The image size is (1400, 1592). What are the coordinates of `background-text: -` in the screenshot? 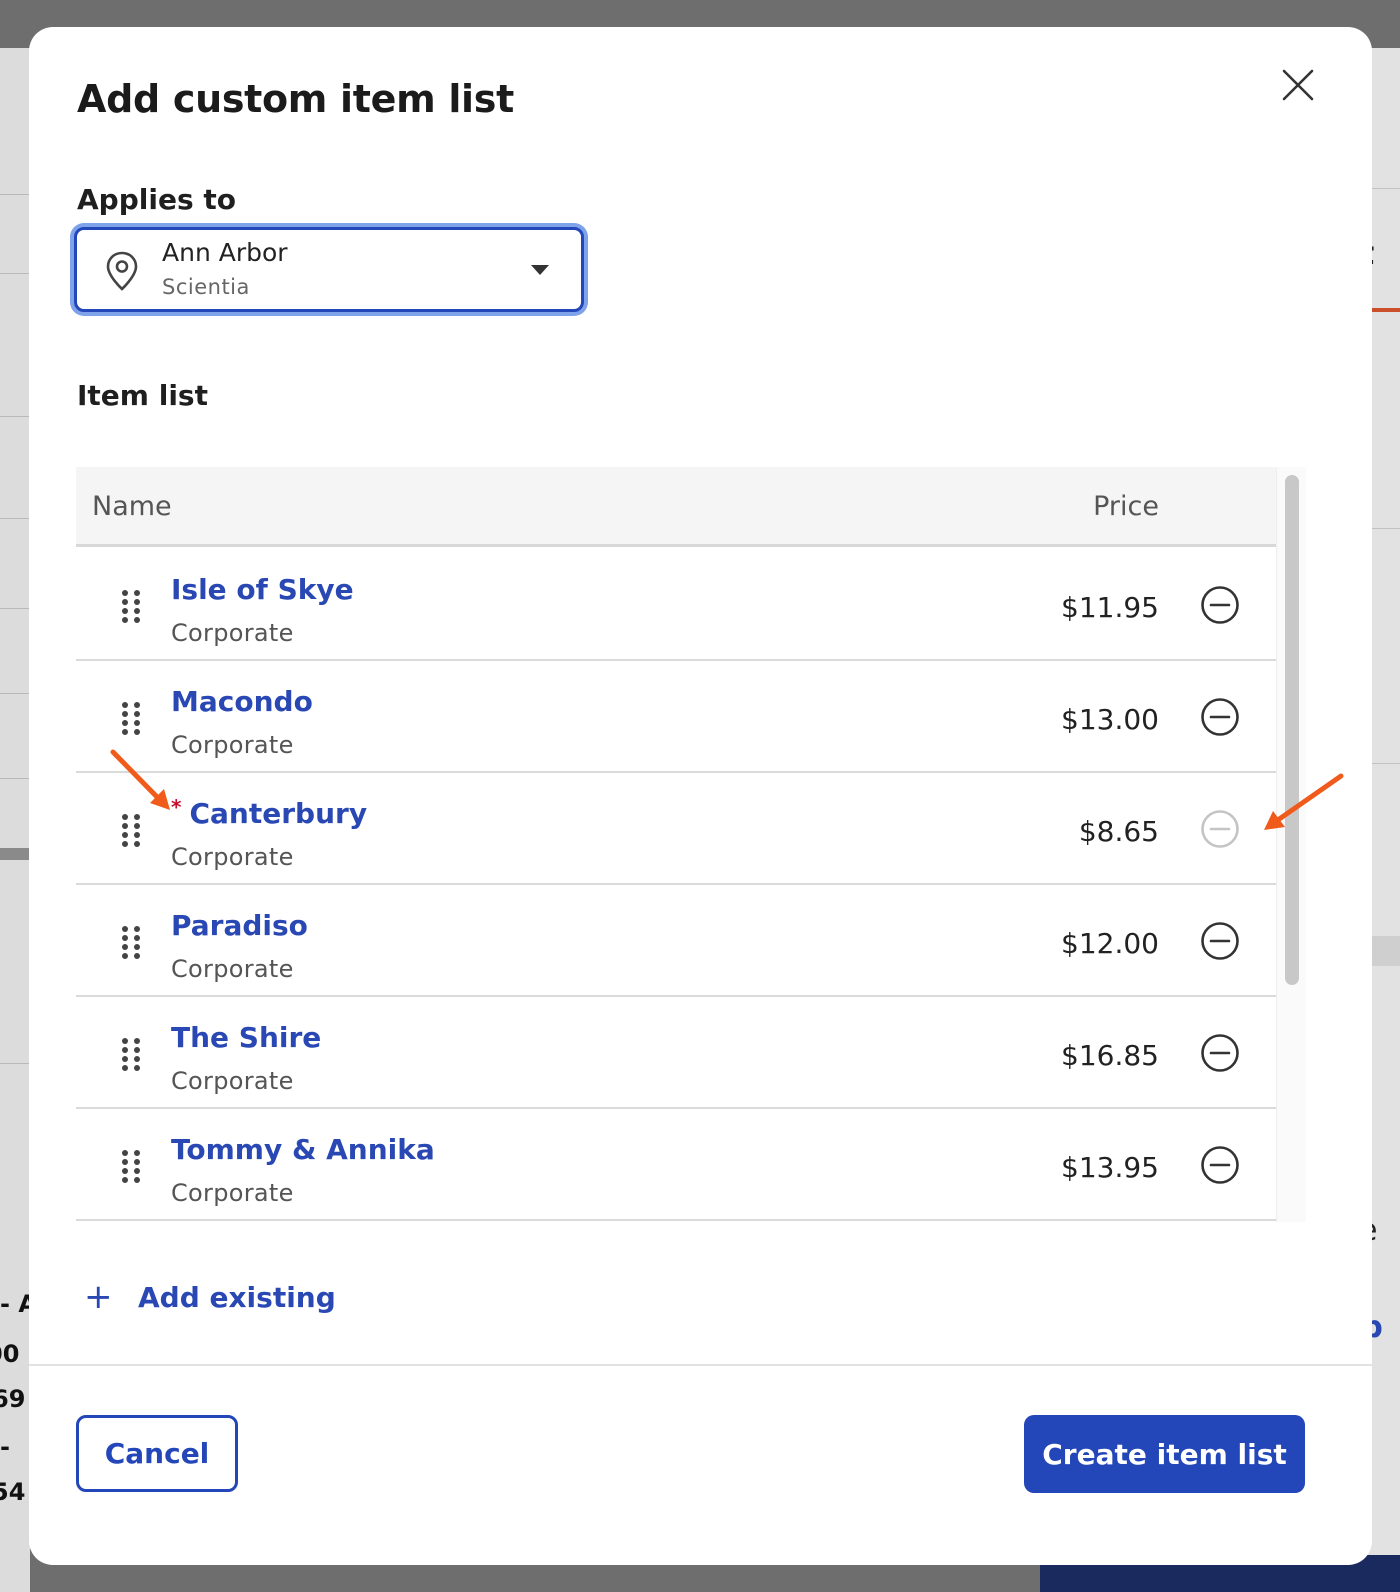 It's located at (5, 1447).